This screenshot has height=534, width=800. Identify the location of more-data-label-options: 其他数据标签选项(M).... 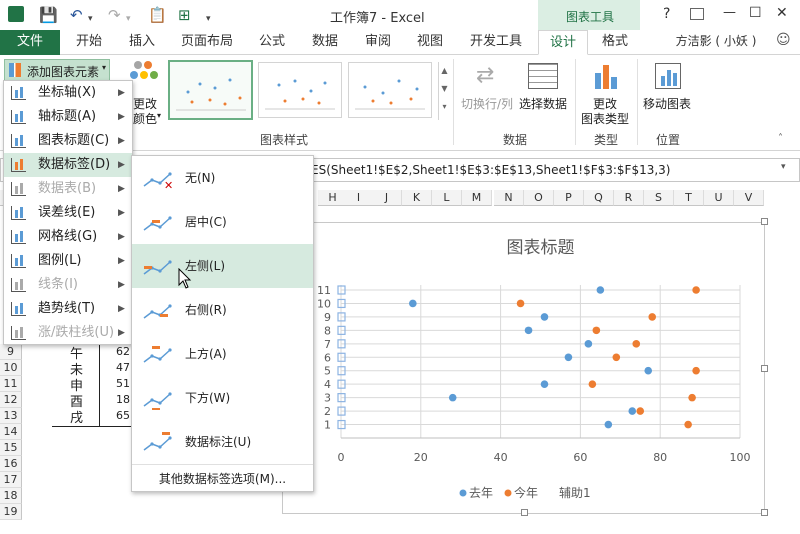
(222, 478).